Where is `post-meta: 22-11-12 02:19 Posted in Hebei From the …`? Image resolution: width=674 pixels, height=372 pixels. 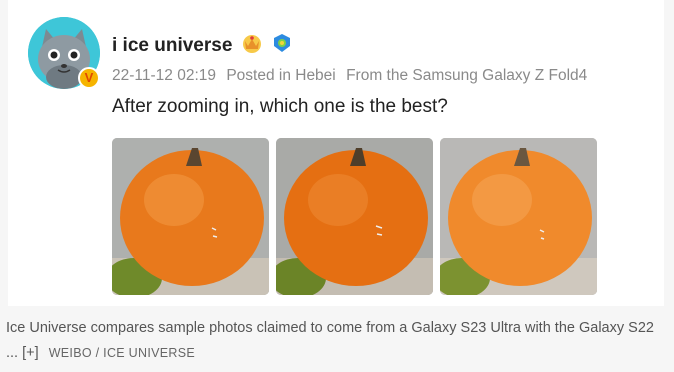
post-meta: 22-11-12 02:19 Posted in Hebei From the … is located at coordinates (352, 76).